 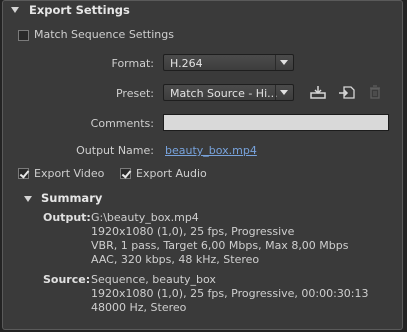 What do you see at coordinates (347, 92) in the screenshot?
I see `import-preset-icon` at bounding box center [347, 92].